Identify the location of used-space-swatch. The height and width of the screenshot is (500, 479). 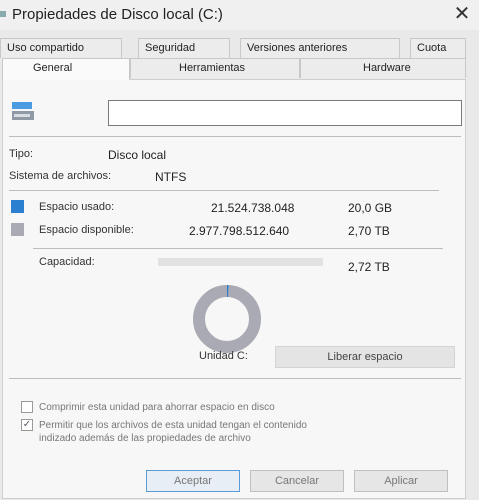
(17, 206).